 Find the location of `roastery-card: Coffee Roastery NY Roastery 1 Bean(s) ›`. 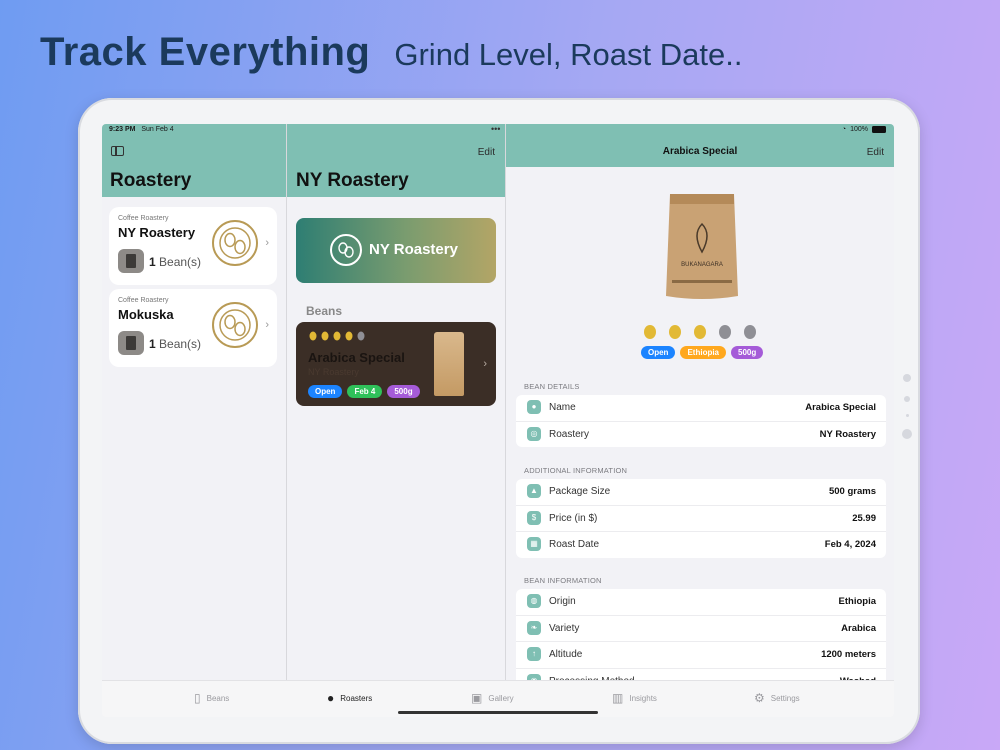

roastery-card: Coffee Roastery NY Roastery 1 Bean(s) › is located at coordinates (193, 246).